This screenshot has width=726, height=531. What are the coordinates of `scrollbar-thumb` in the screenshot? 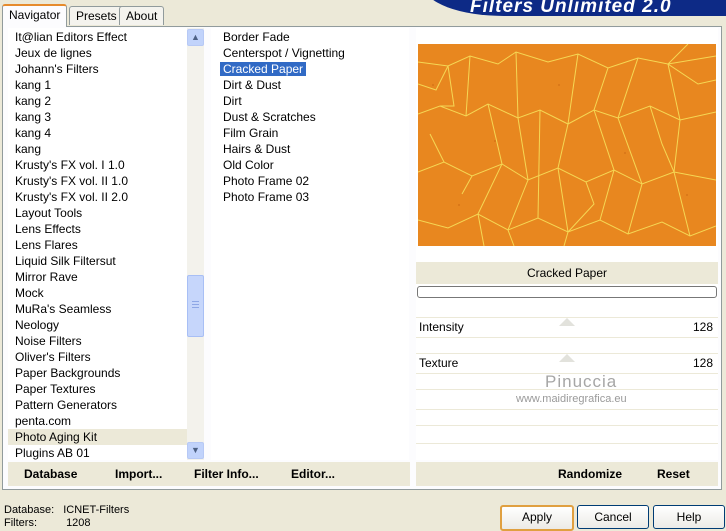 It's located at (195, 306).